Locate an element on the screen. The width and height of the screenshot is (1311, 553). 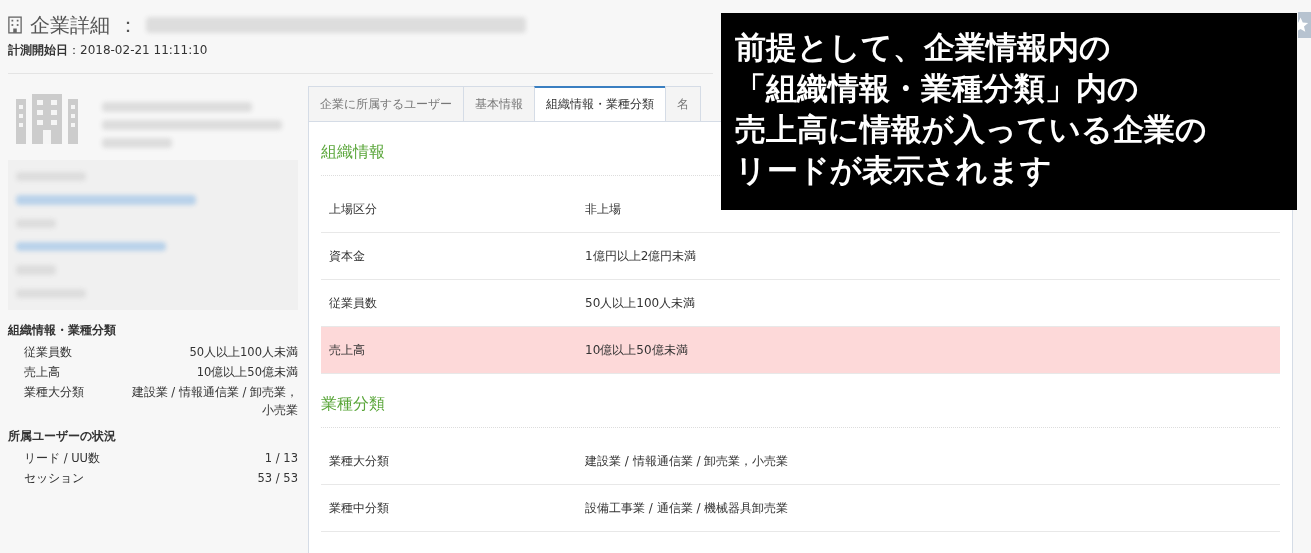
table-cell: 建設業 / 情報通信業 / 卸売業，小売業 is located at coordinates (687, 461).